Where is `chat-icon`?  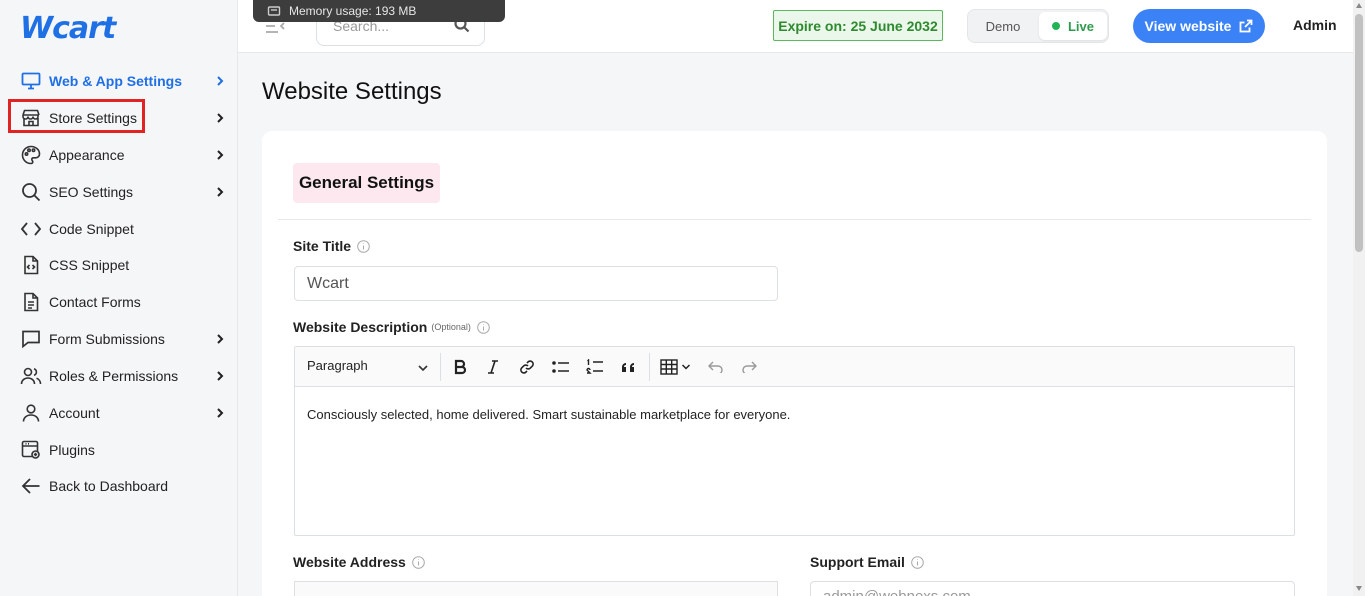 chat-icon is located at coordinates (31, 339).